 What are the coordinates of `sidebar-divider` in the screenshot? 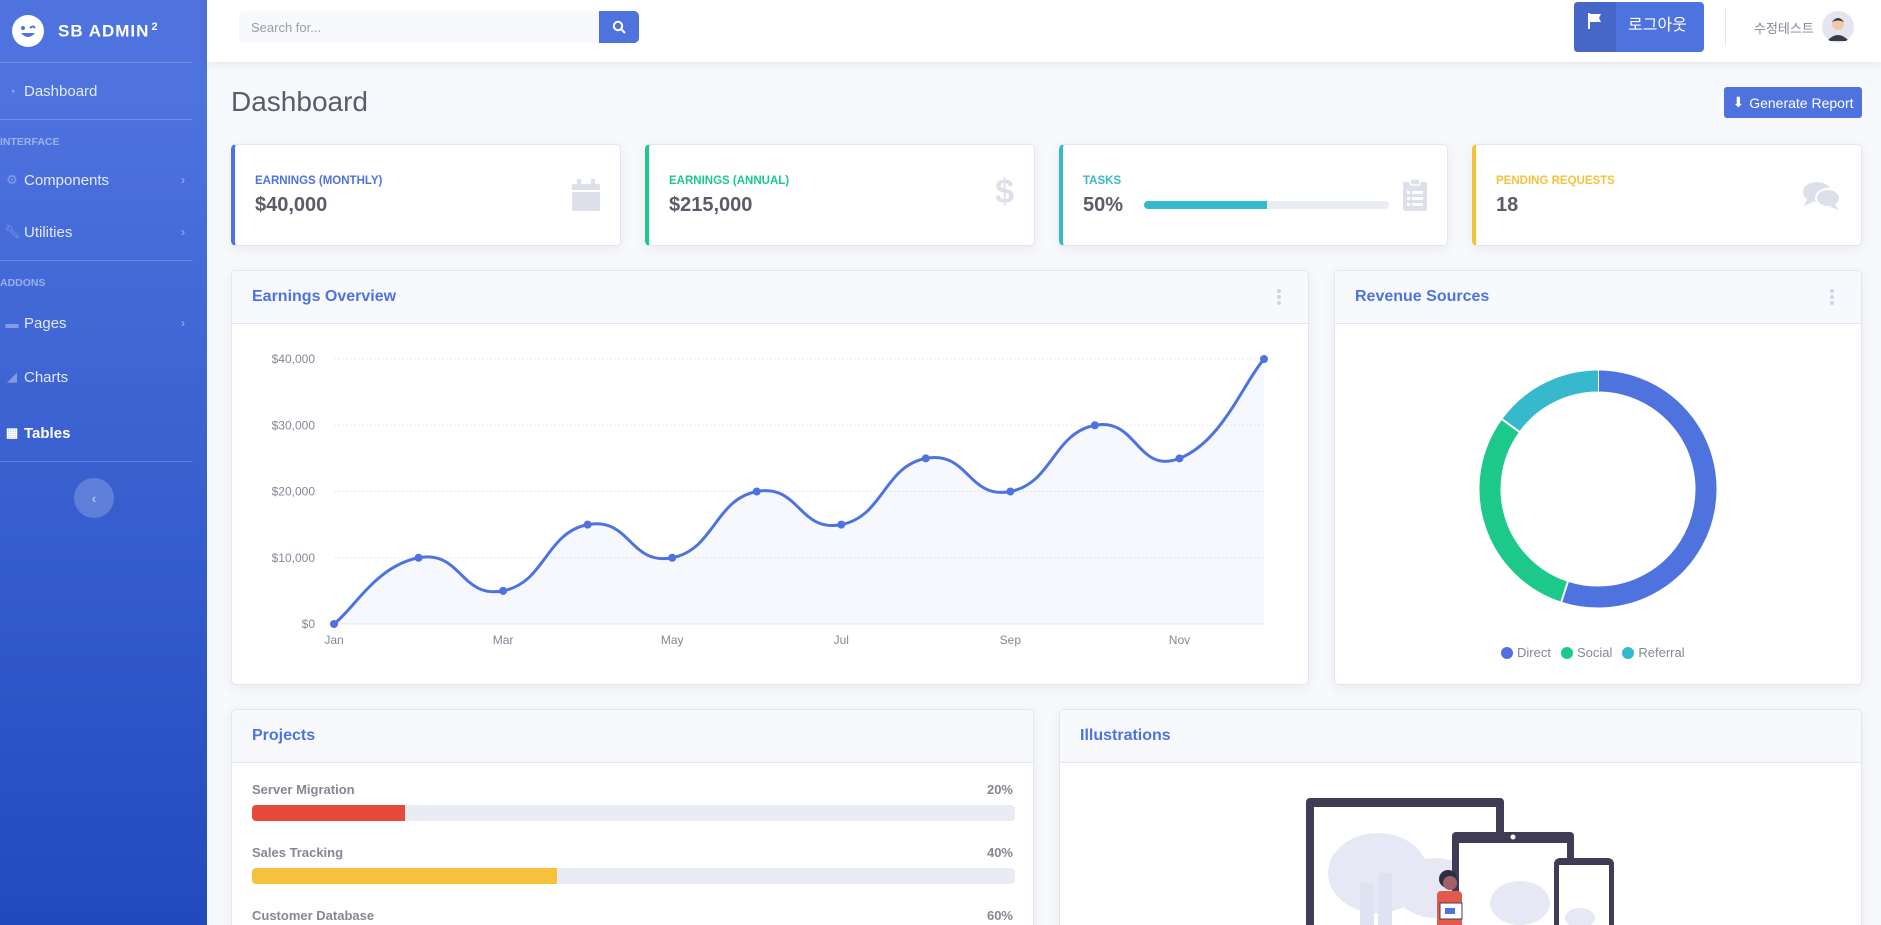 It's located at (96, 461).